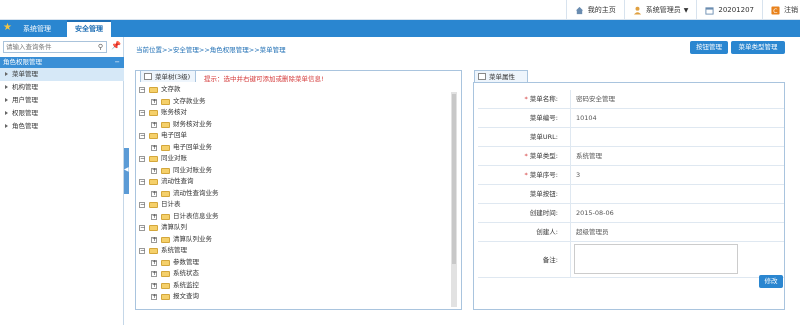 This screenshot has height=325, width=800. What do you see at coordinates (196, 192) in the screenshot?
I see `tree-node-label: 流动性查询业务` at bounding box center [196, 192].